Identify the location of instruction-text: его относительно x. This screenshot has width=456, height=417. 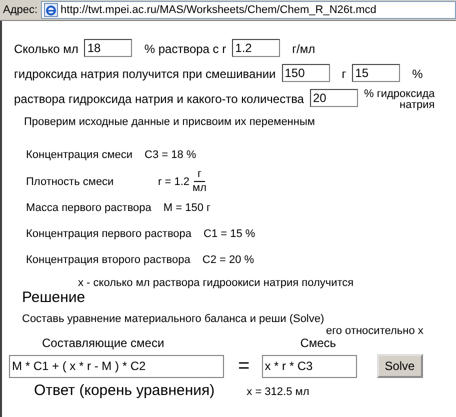
(375, 331).